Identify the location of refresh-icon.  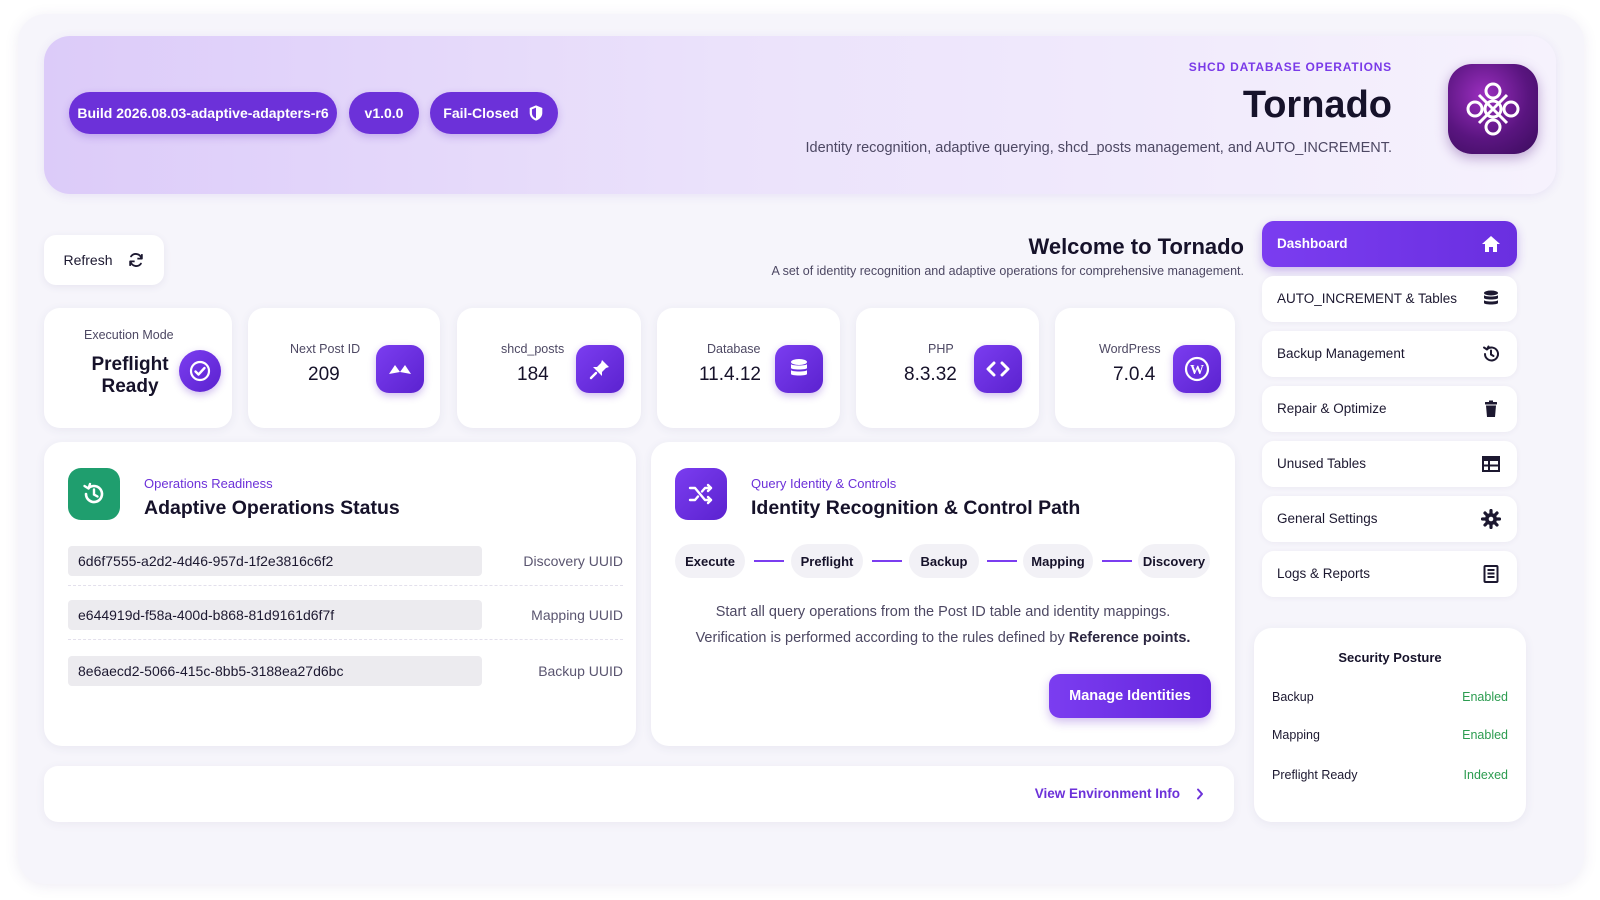
(135, 260).